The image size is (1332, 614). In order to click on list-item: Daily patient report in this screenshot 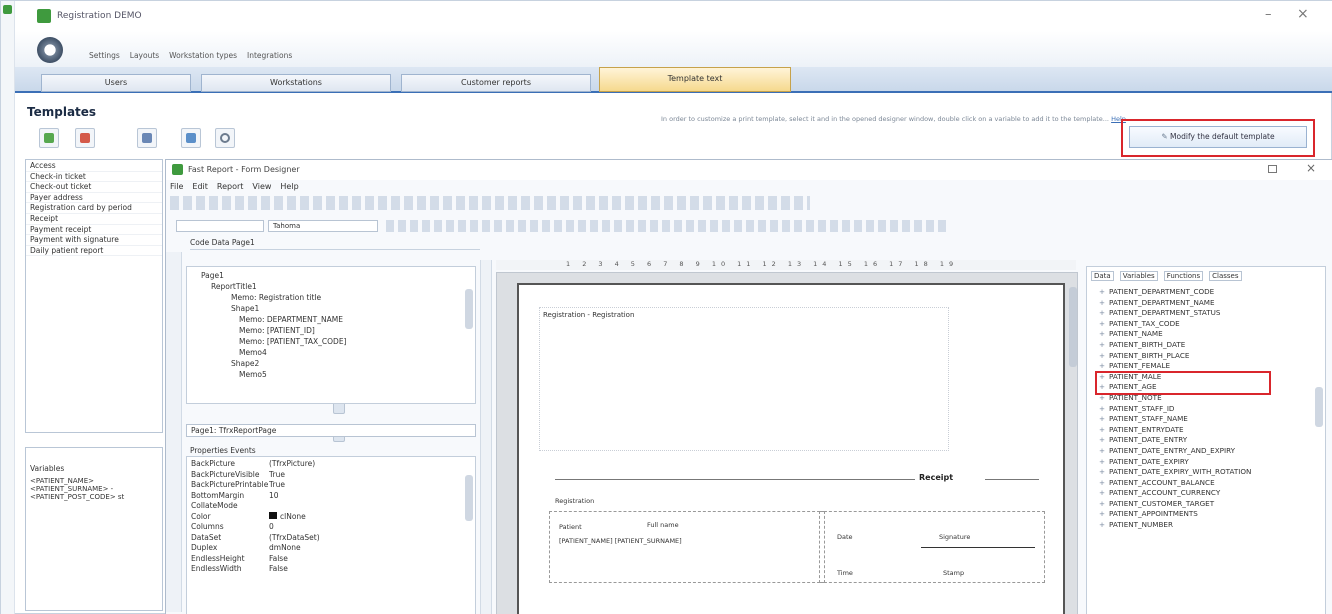, I will do `click(94, 251)`.